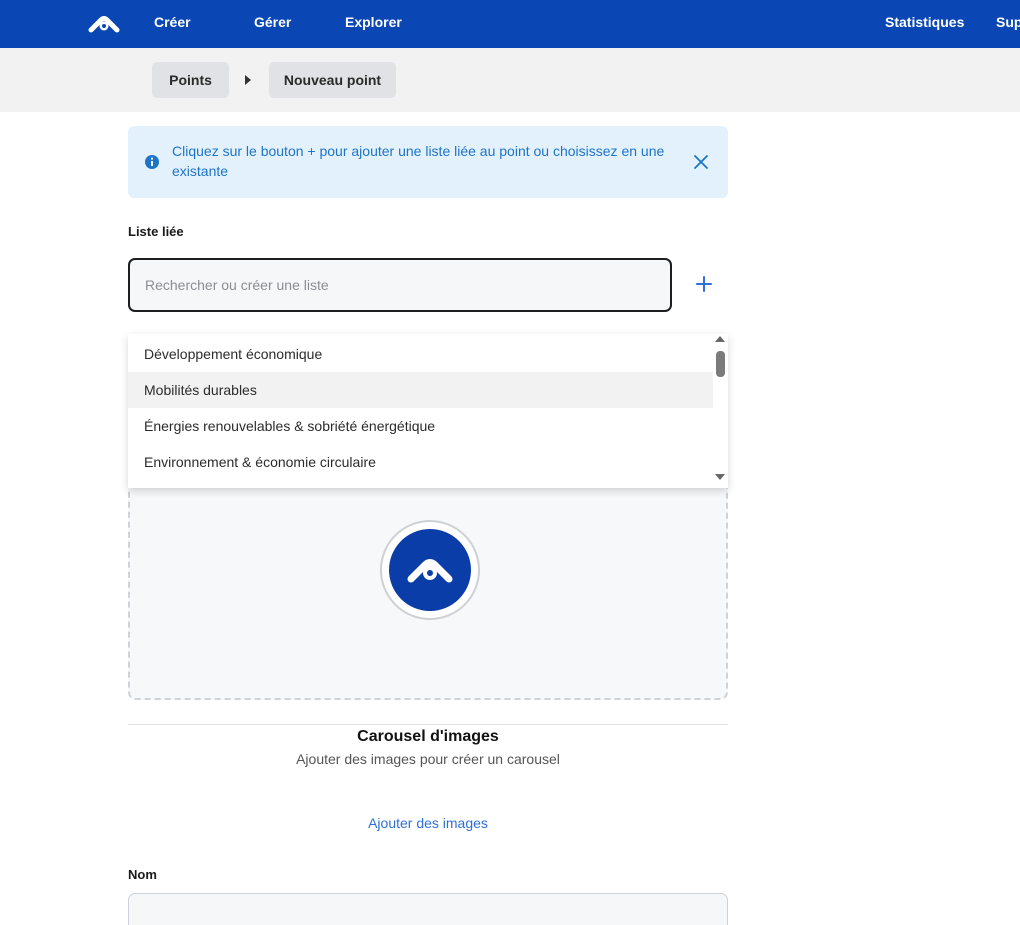 The height and width of the screenshot is (925, 1020). What do you see at coordinates (420, 354) in the screenshot?
I see `dropdown-option: Développement économique` at bounding box center [420, 354].